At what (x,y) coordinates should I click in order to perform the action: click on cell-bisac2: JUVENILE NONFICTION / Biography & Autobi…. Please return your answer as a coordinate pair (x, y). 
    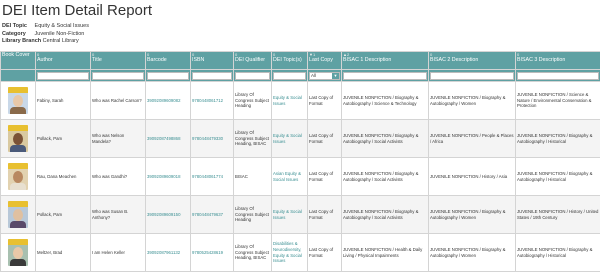
    Looking at the image, I should click on (472, 100).